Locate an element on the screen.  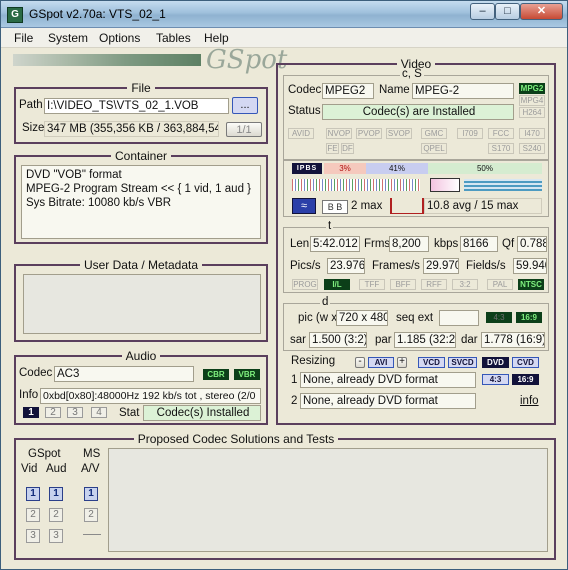
svcd-button: SVCD is located at coordinates (462, 362).